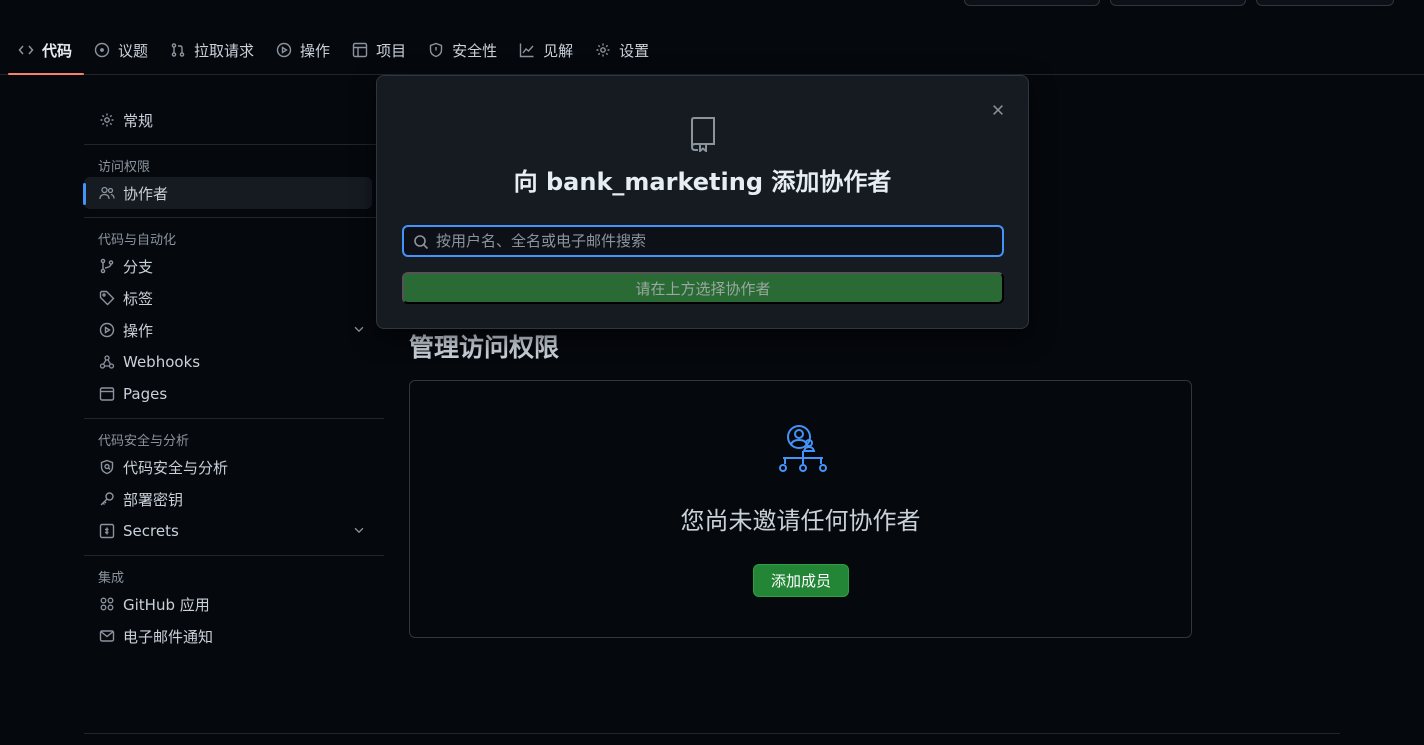 This screenshot has height=745, width=1424. What do you see at coordinates (703, 288) in the screenshot?
I see `select-collaborator-button: 请在上方选择协作者` at bounding box center [703, 288].